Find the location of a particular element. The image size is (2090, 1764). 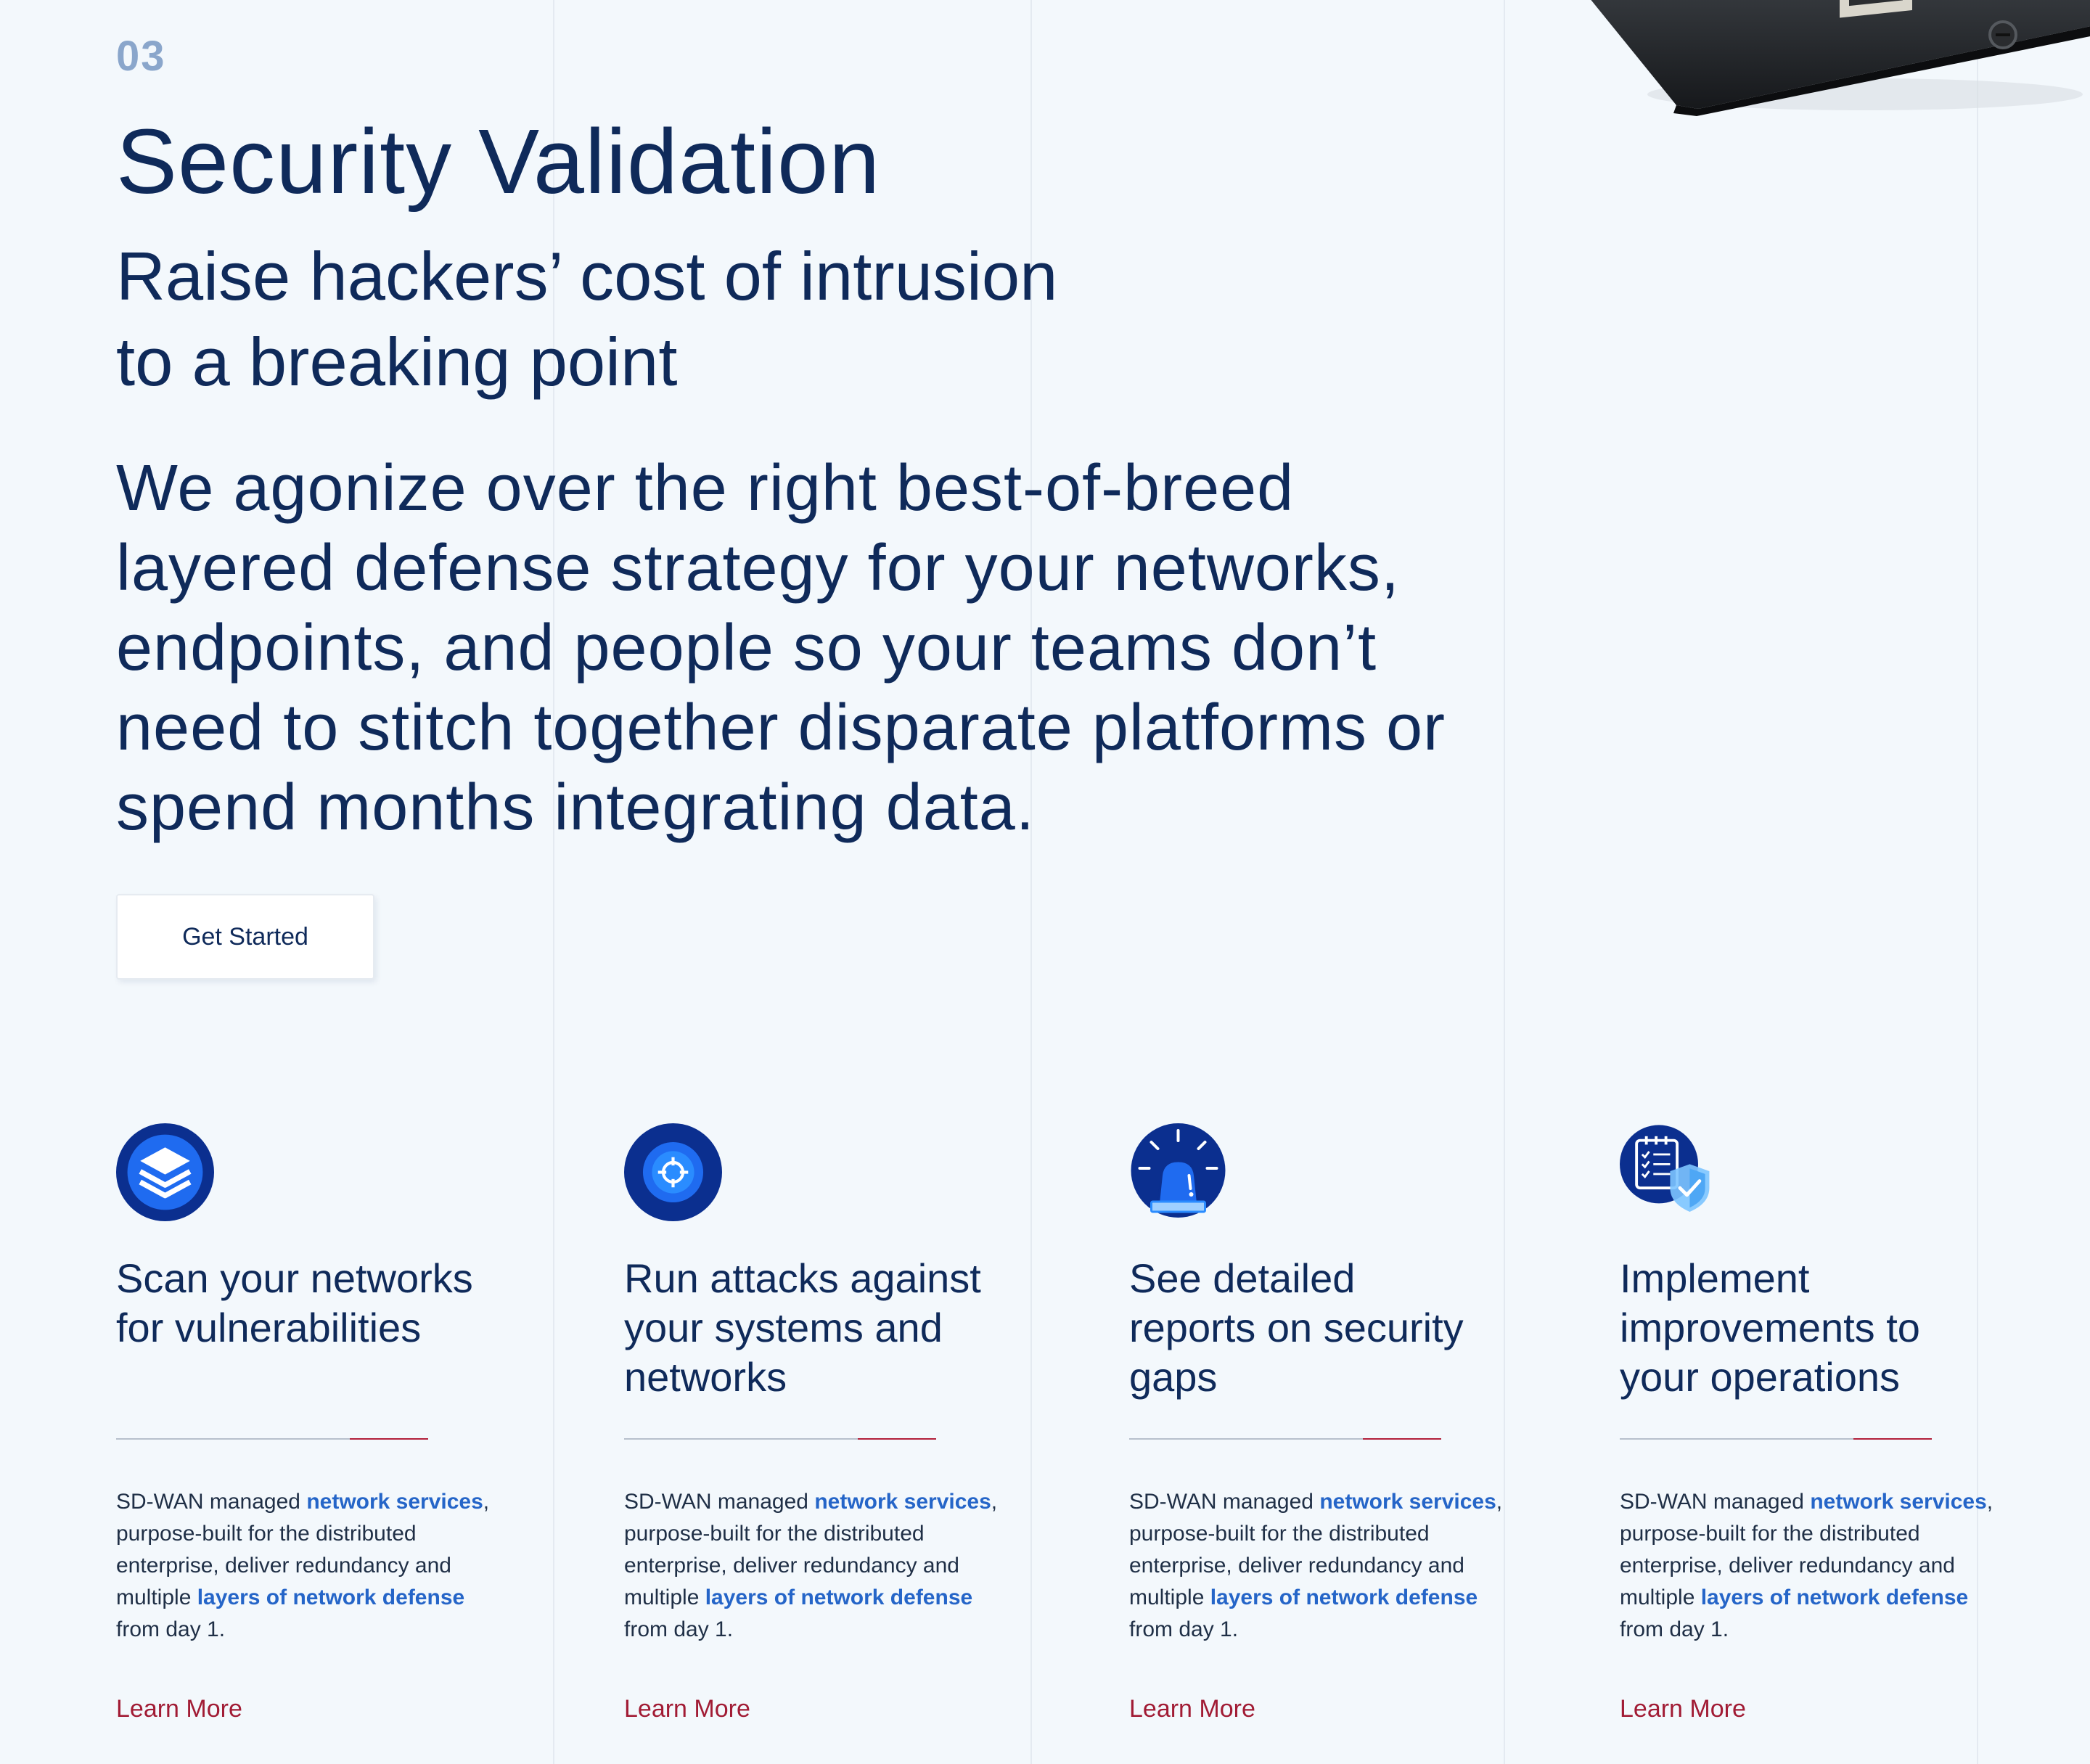

get-started-button: Get Started is located at coordinates (245, 937).